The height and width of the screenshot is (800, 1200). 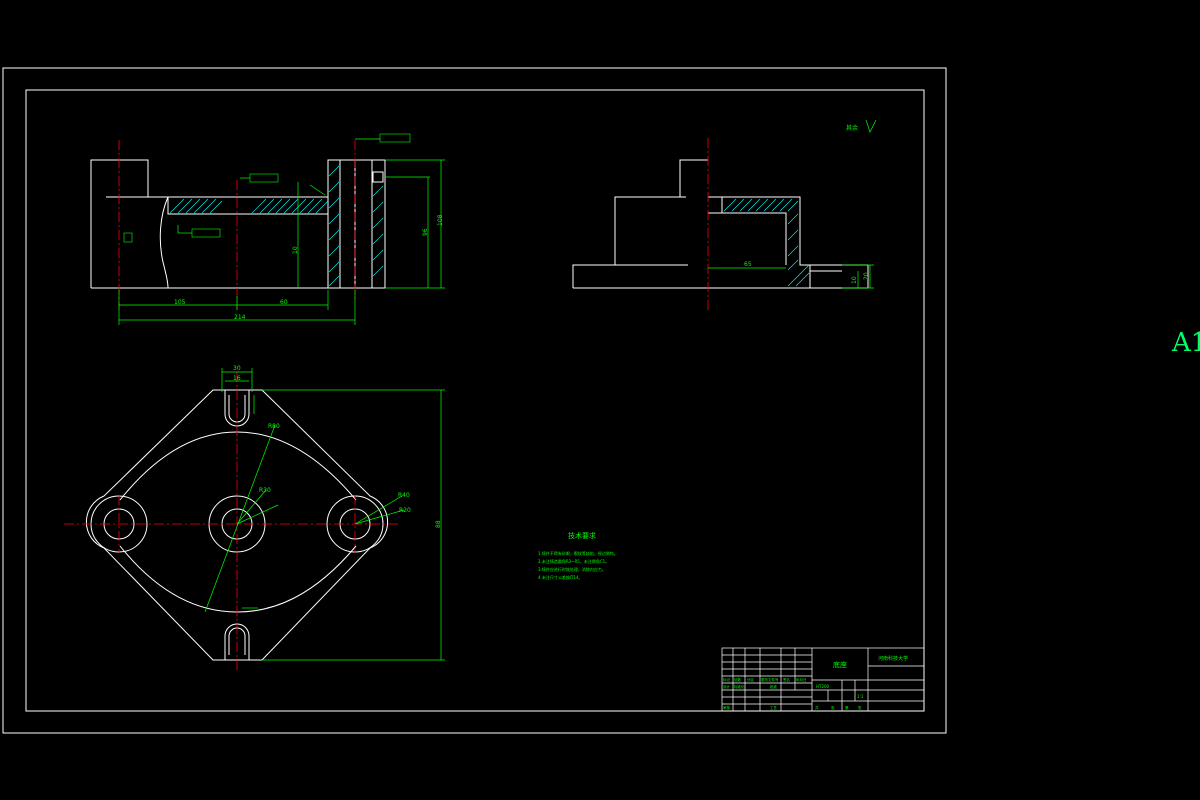 I want to click on title-footer-4: 张, so click(x=860, y=707).